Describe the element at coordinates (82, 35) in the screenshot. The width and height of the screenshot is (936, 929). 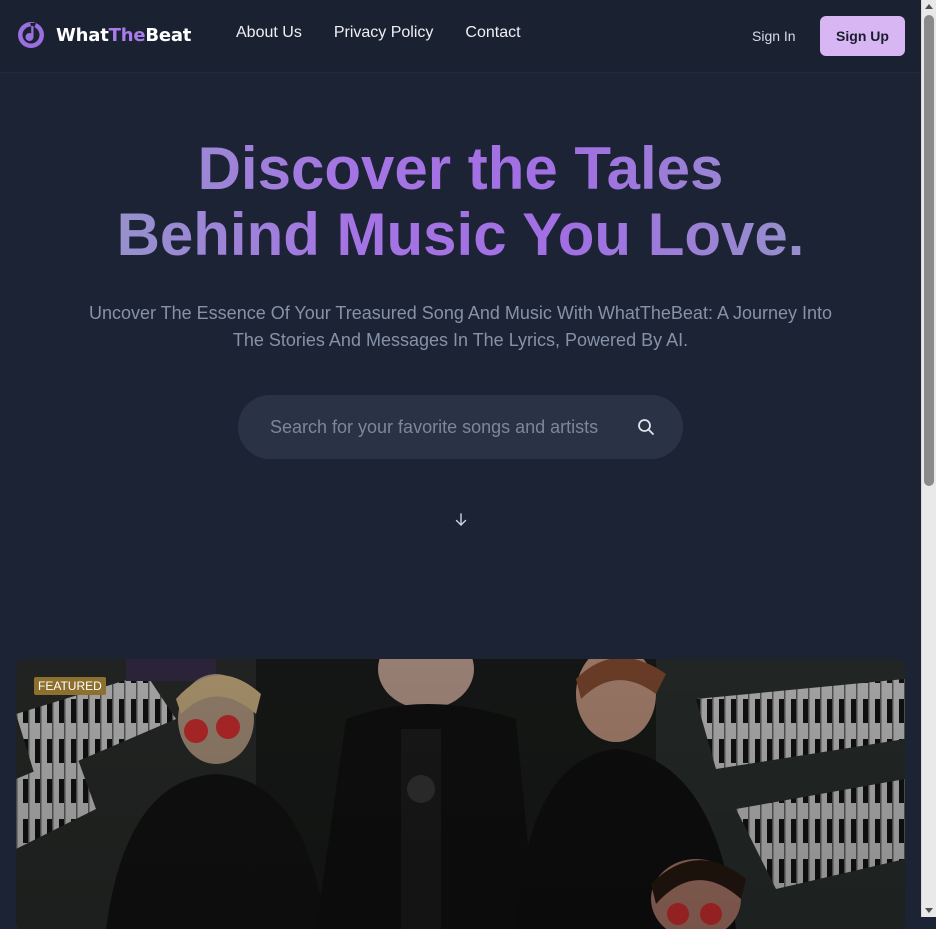
I see `brand-name-prefix: What` at that location.